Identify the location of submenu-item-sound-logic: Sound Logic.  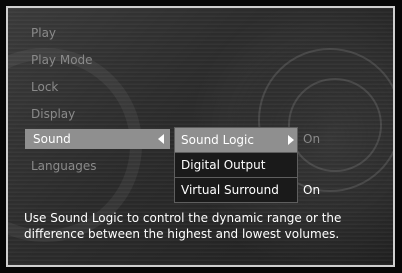
(236, 140).